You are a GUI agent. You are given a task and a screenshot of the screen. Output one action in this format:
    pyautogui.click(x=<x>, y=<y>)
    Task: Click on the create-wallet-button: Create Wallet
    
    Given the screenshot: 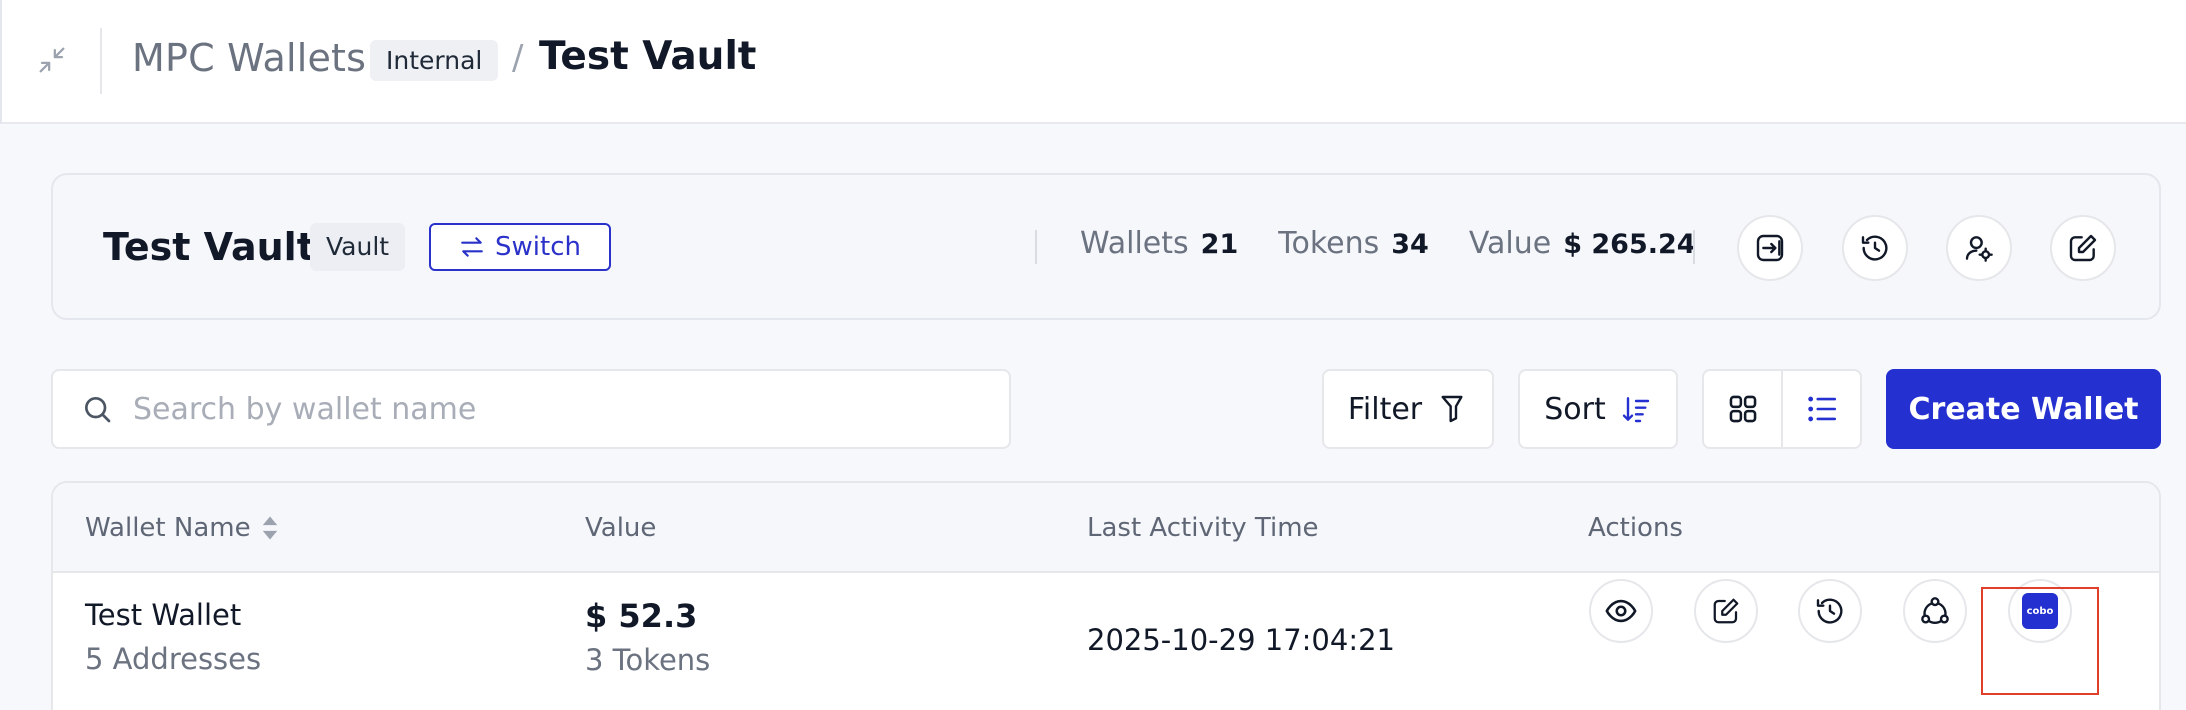 What is the action you would take?
    pyautogui.click(x=2023, y=409)
    